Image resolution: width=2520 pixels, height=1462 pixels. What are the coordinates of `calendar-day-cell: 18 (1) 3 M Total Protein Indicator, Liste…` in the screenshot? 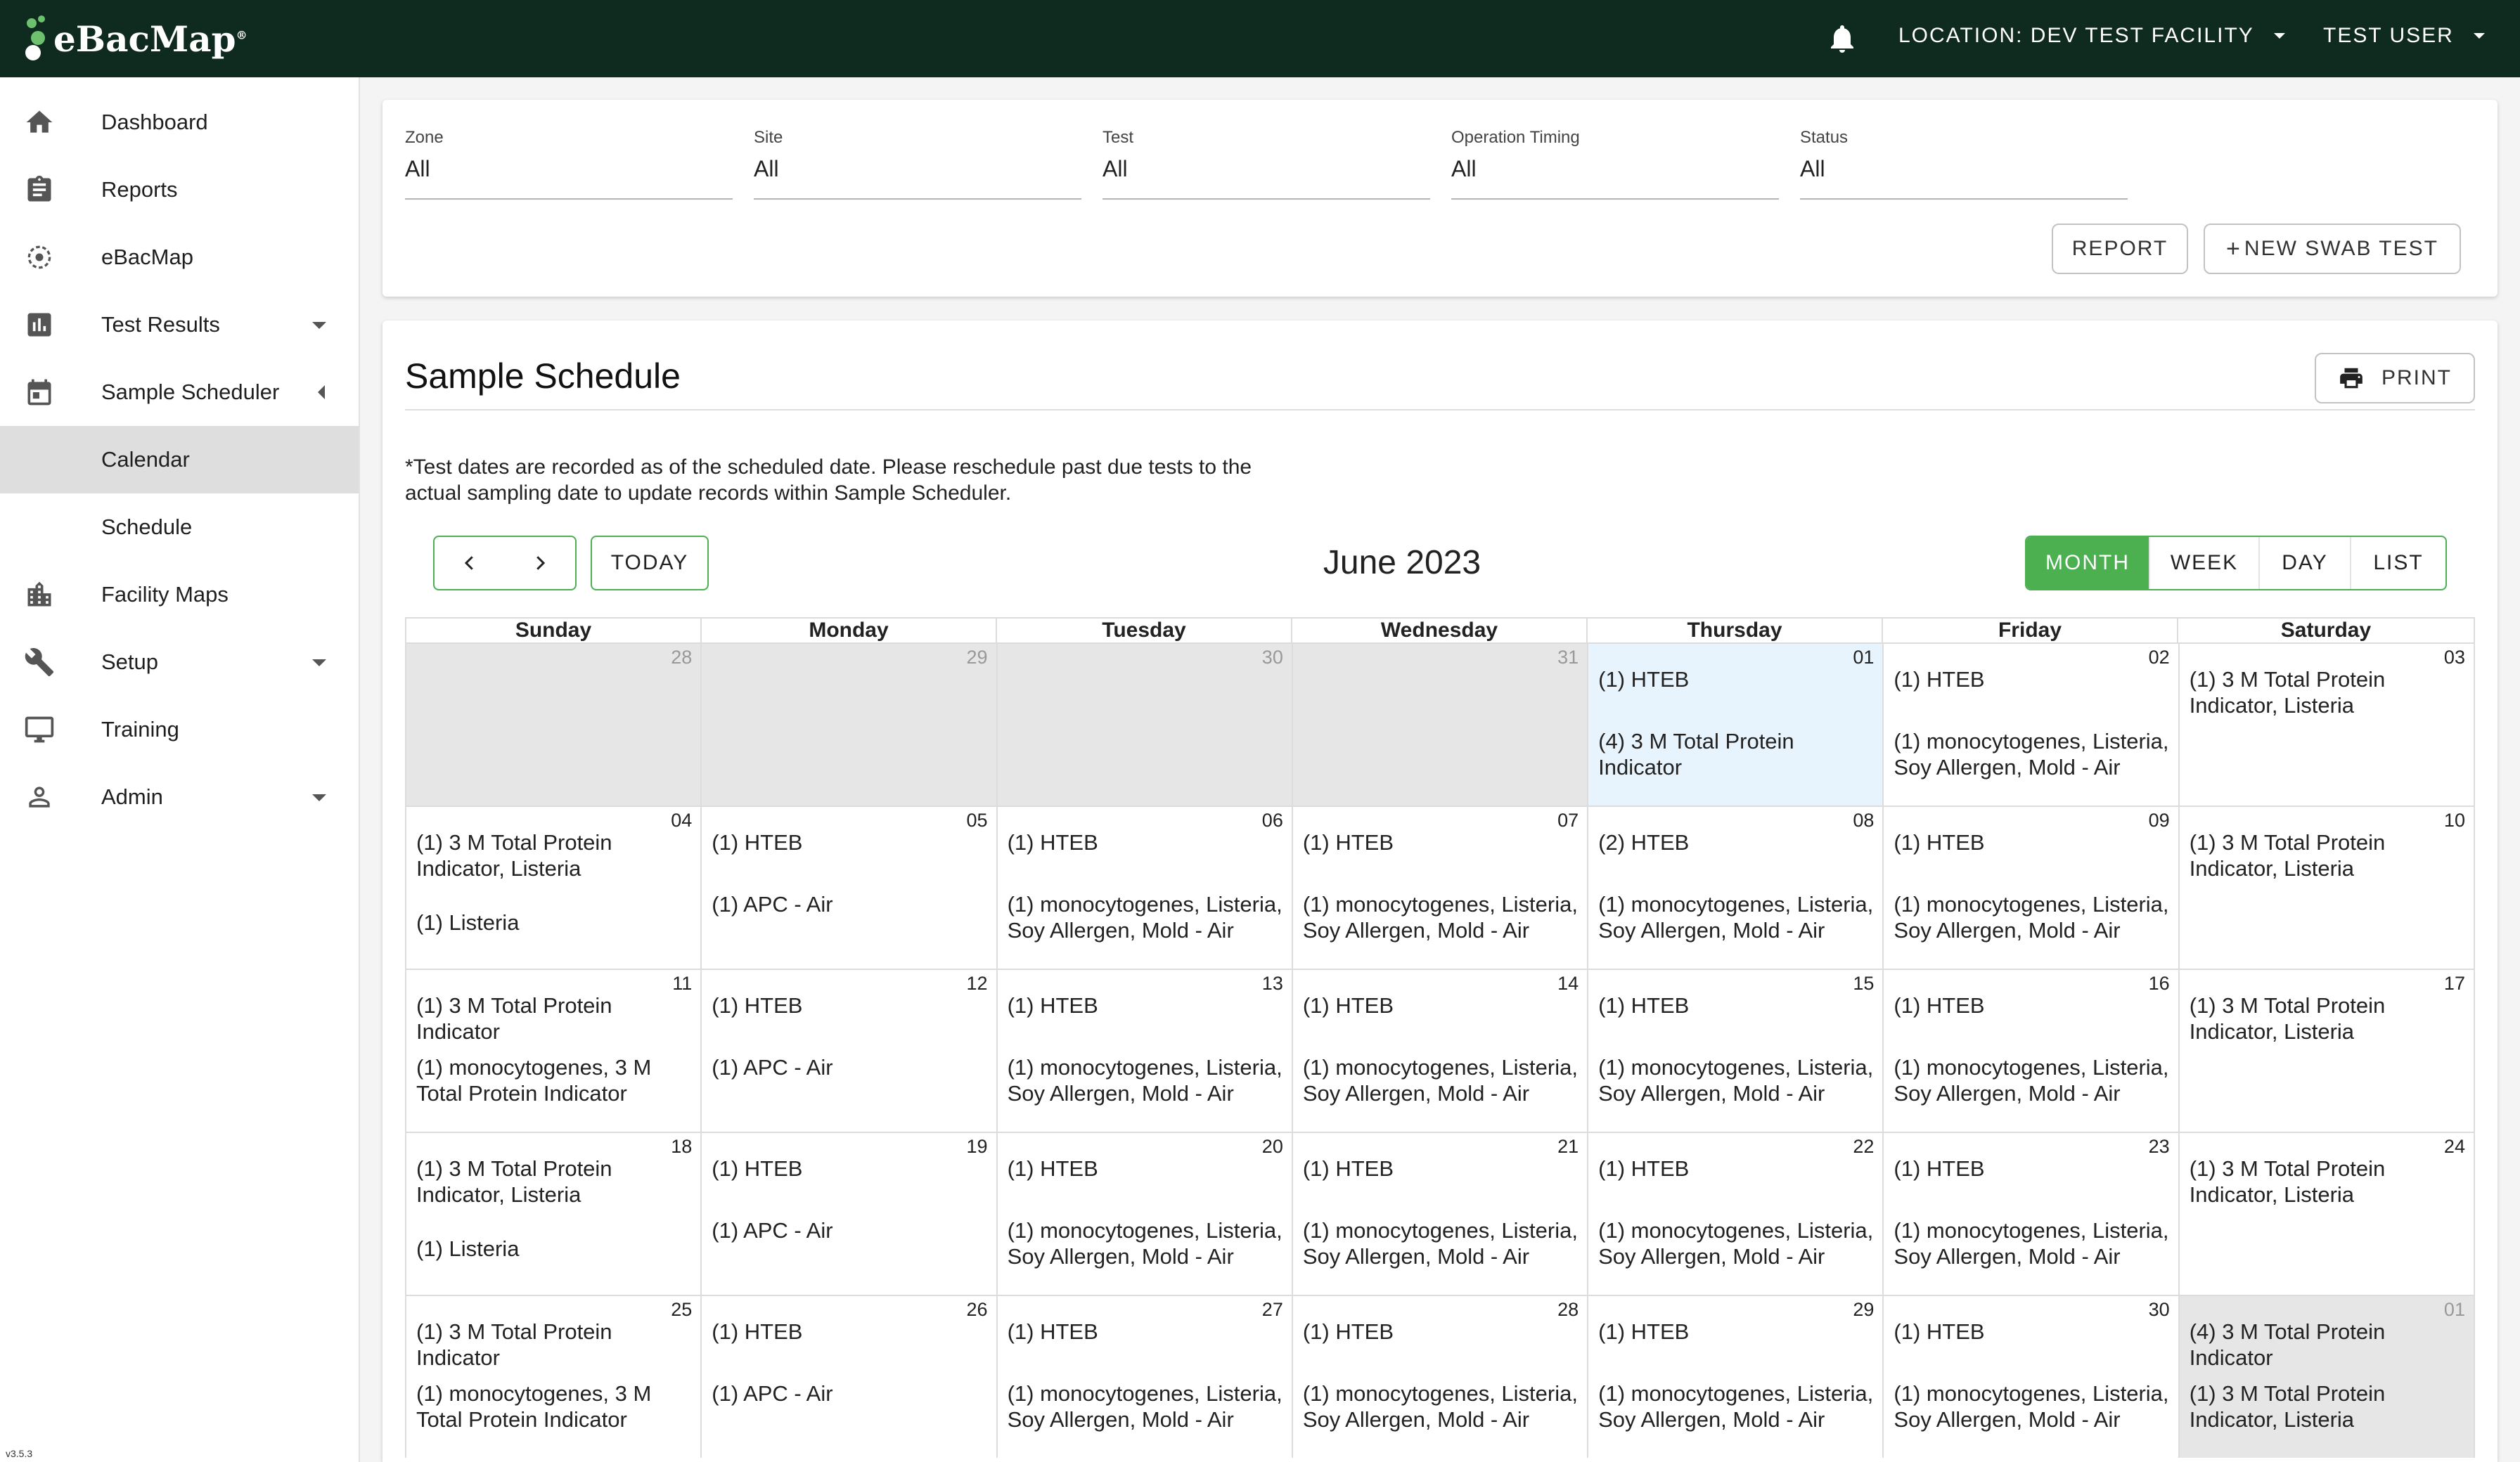 It's located at (554, 1214).